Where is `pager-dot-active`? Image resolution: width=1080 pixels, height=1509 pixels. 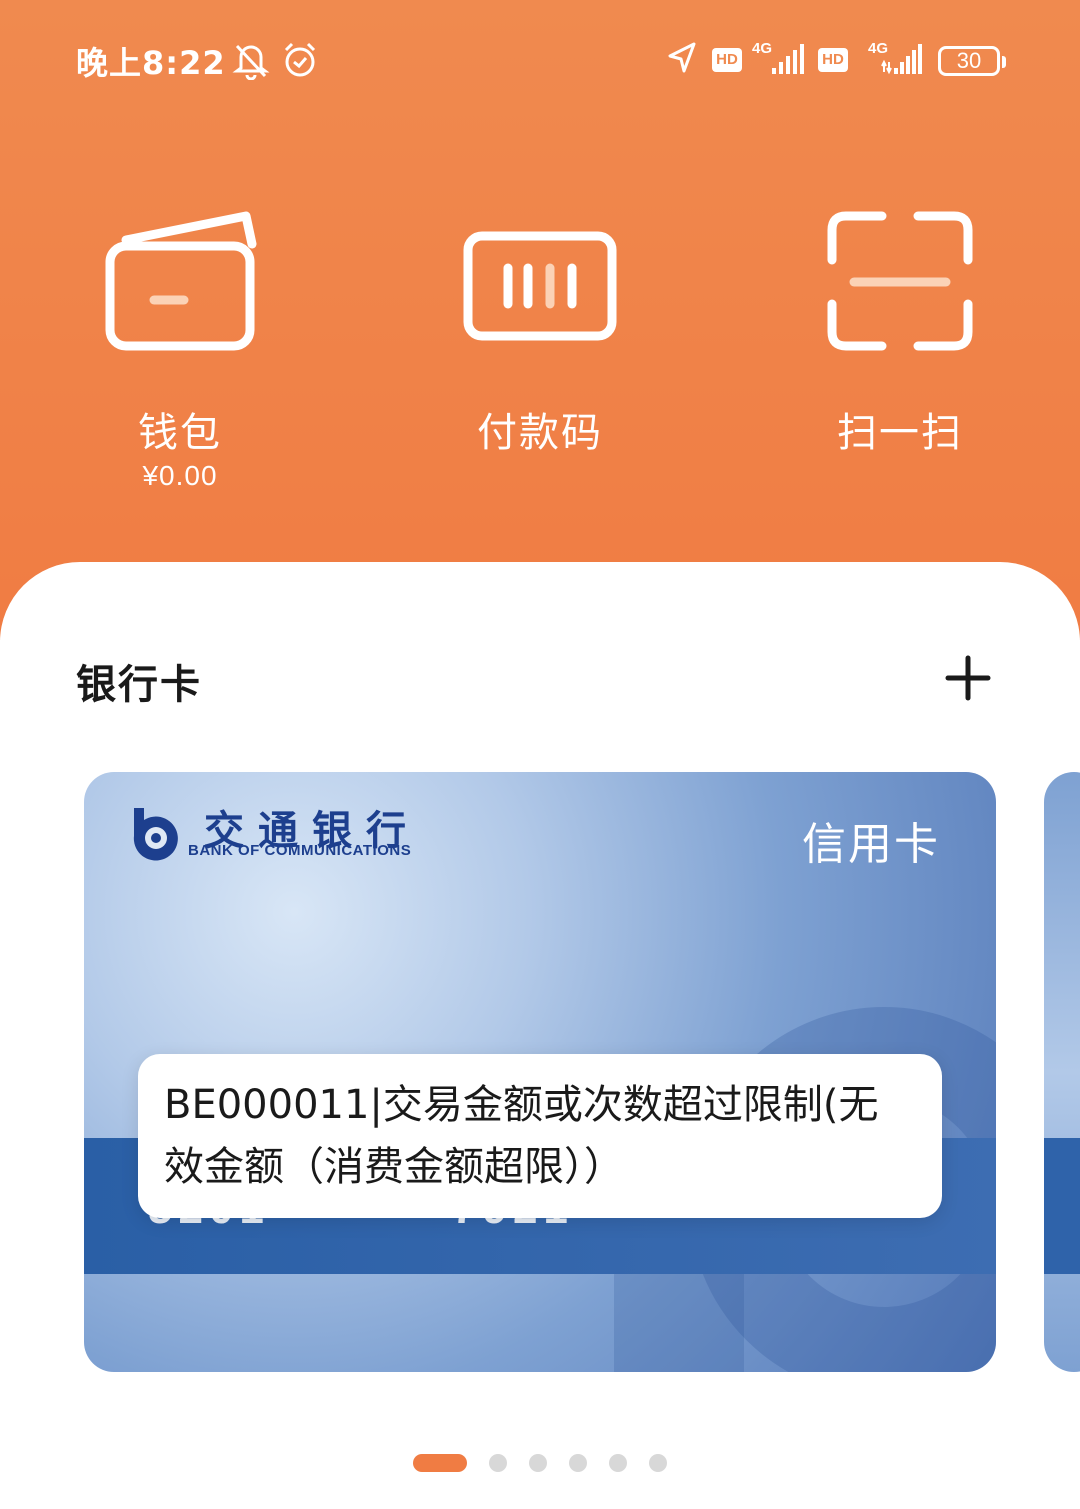 pager-dot-active is located at coordinates (440, 1463).